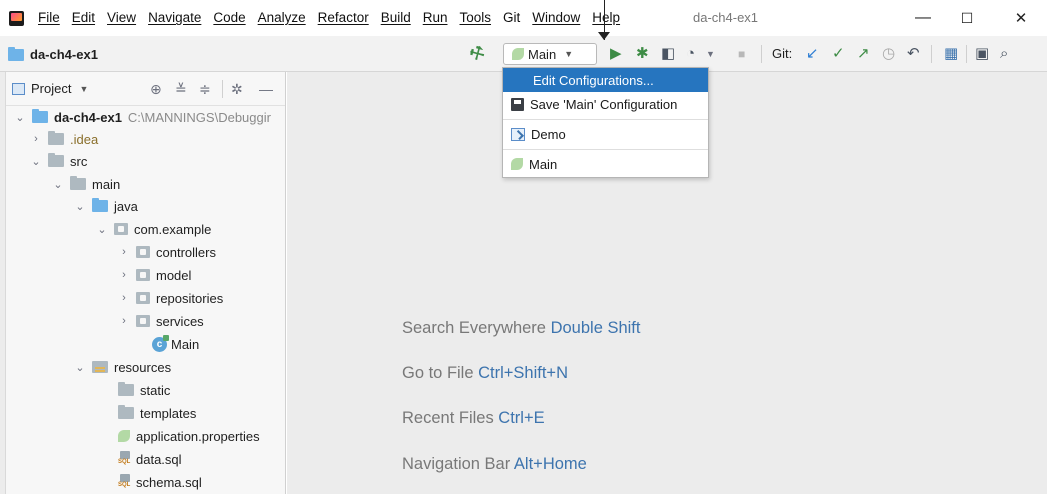  What do you see at coordinates (205, 89) in the screenshot?
I see `collapse-all-icon: ≑` at bounding box center [205, 89].